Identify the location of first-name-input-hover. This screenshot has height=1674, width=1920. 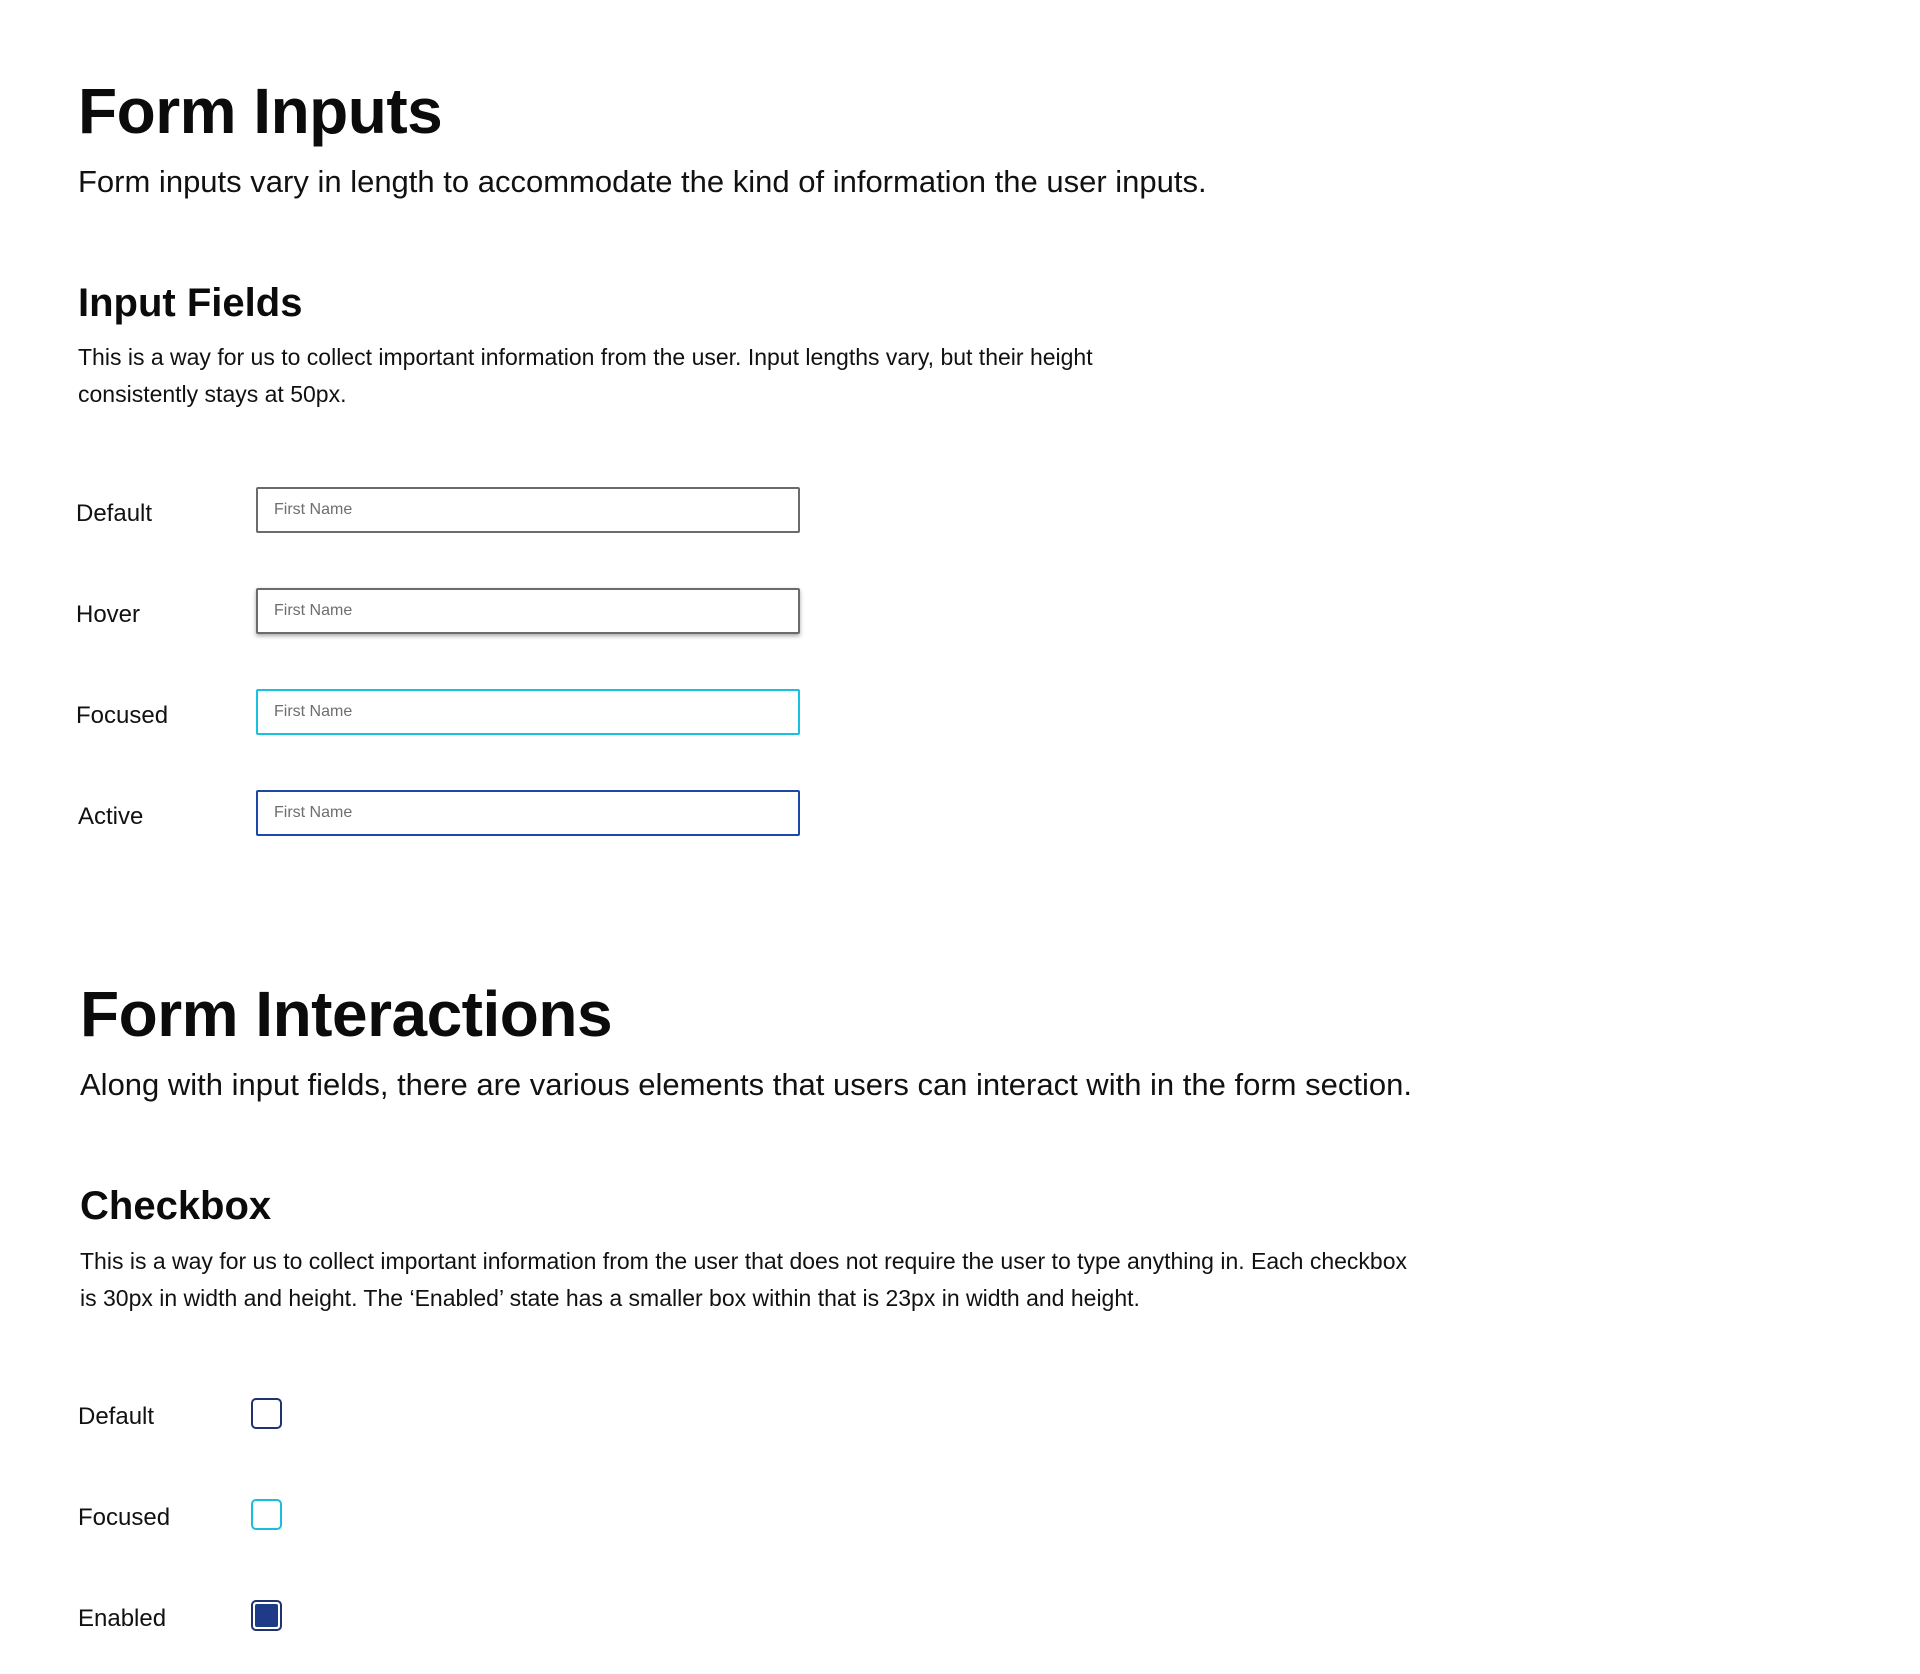
(528, 611).